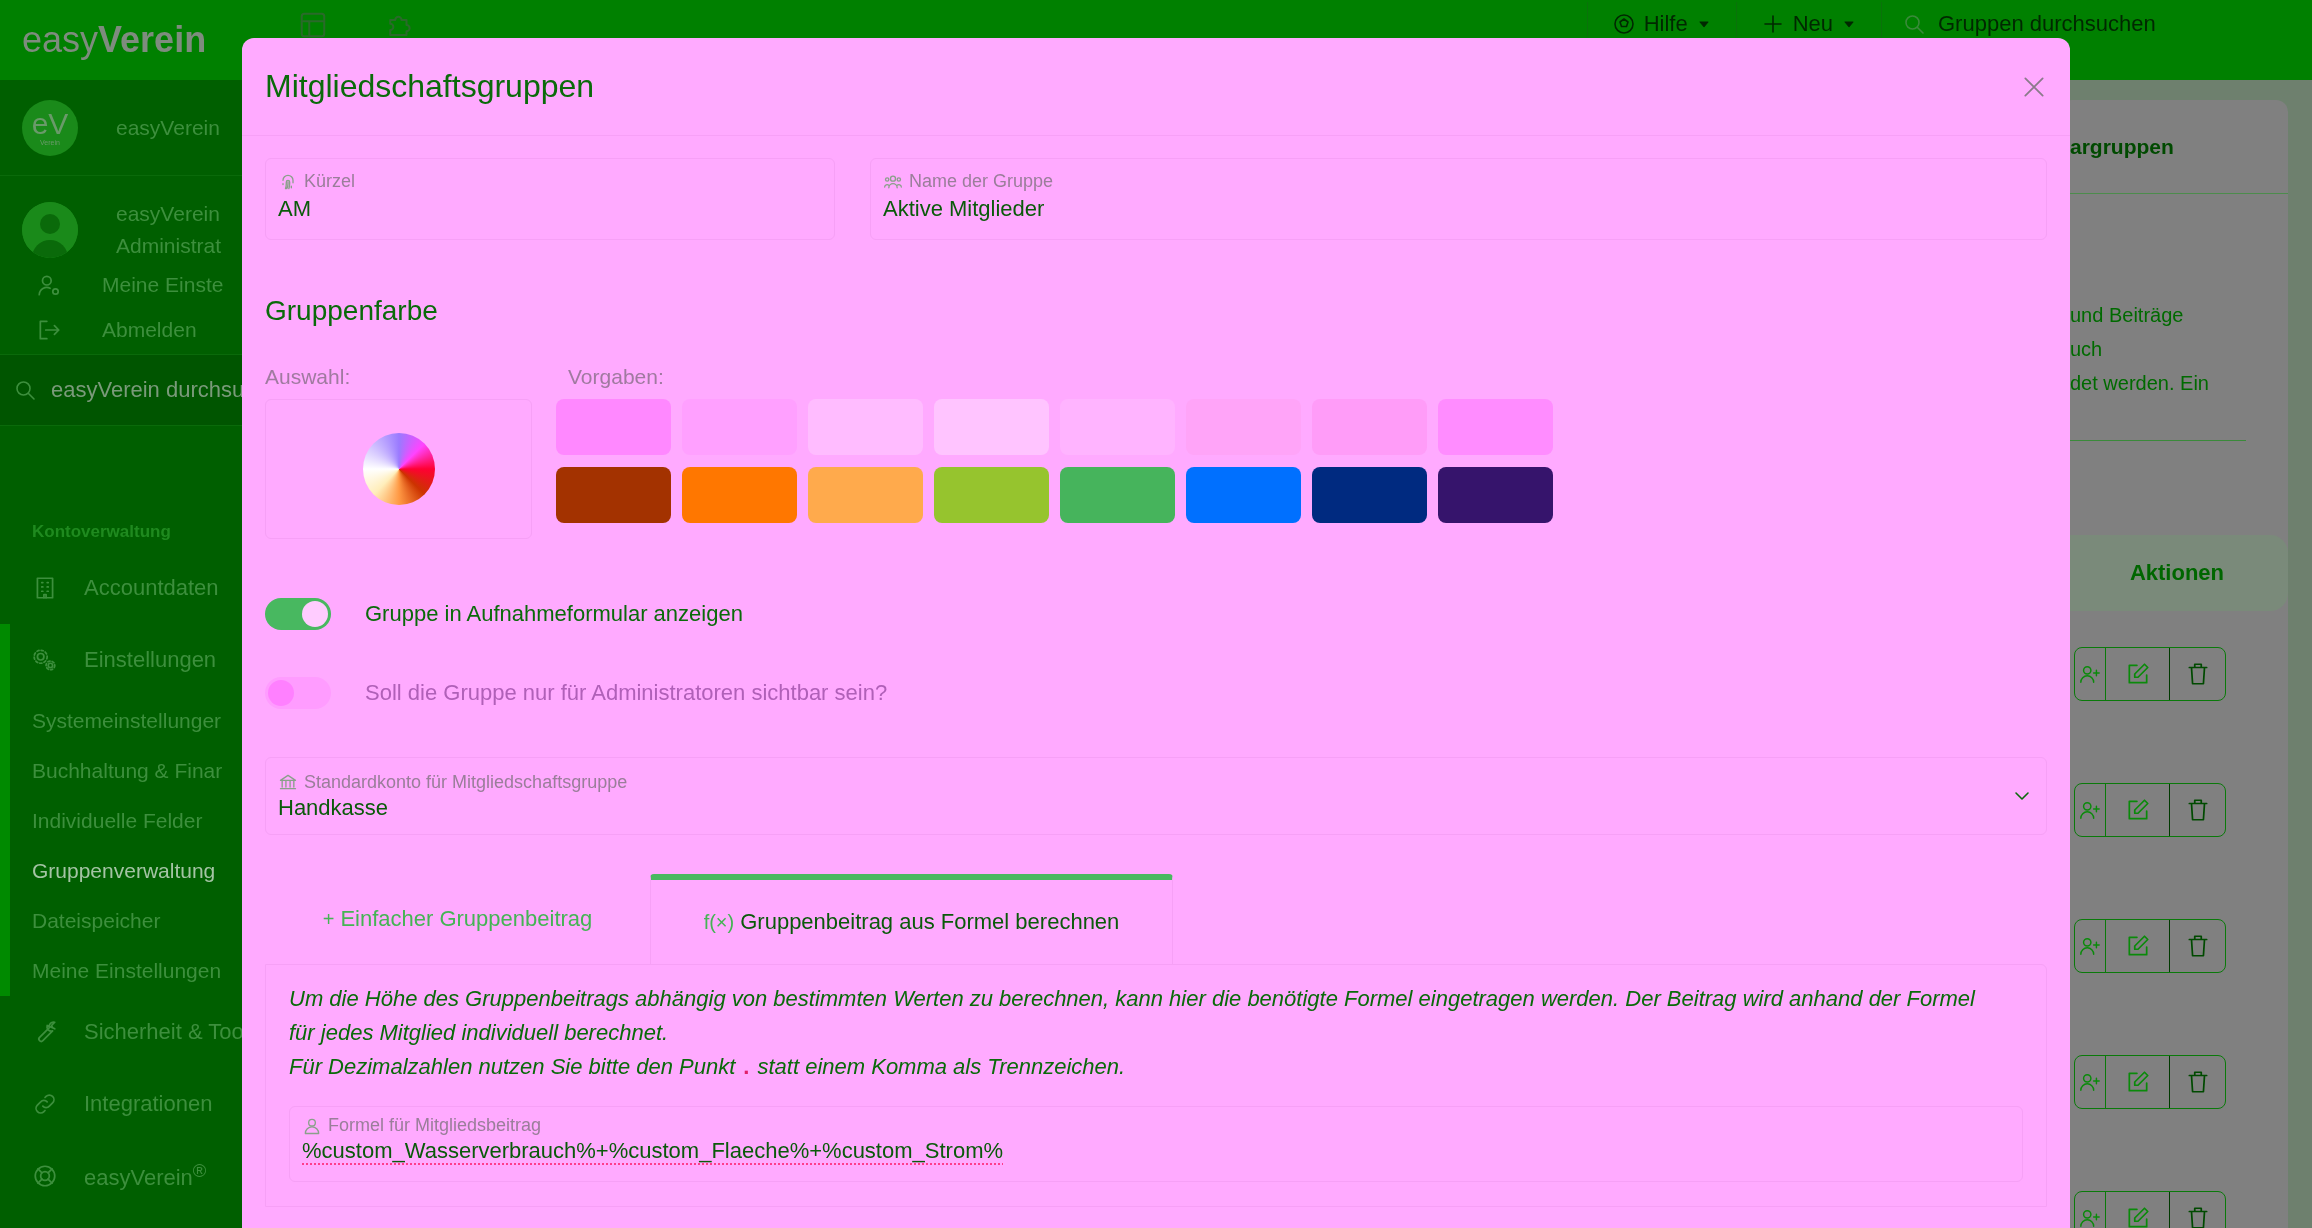 The image size is (2312, 1228). What do you see at coordinates (2087, 349) in the screenshot?
I see `description-line: uch` at bounding box center [2087, 349].